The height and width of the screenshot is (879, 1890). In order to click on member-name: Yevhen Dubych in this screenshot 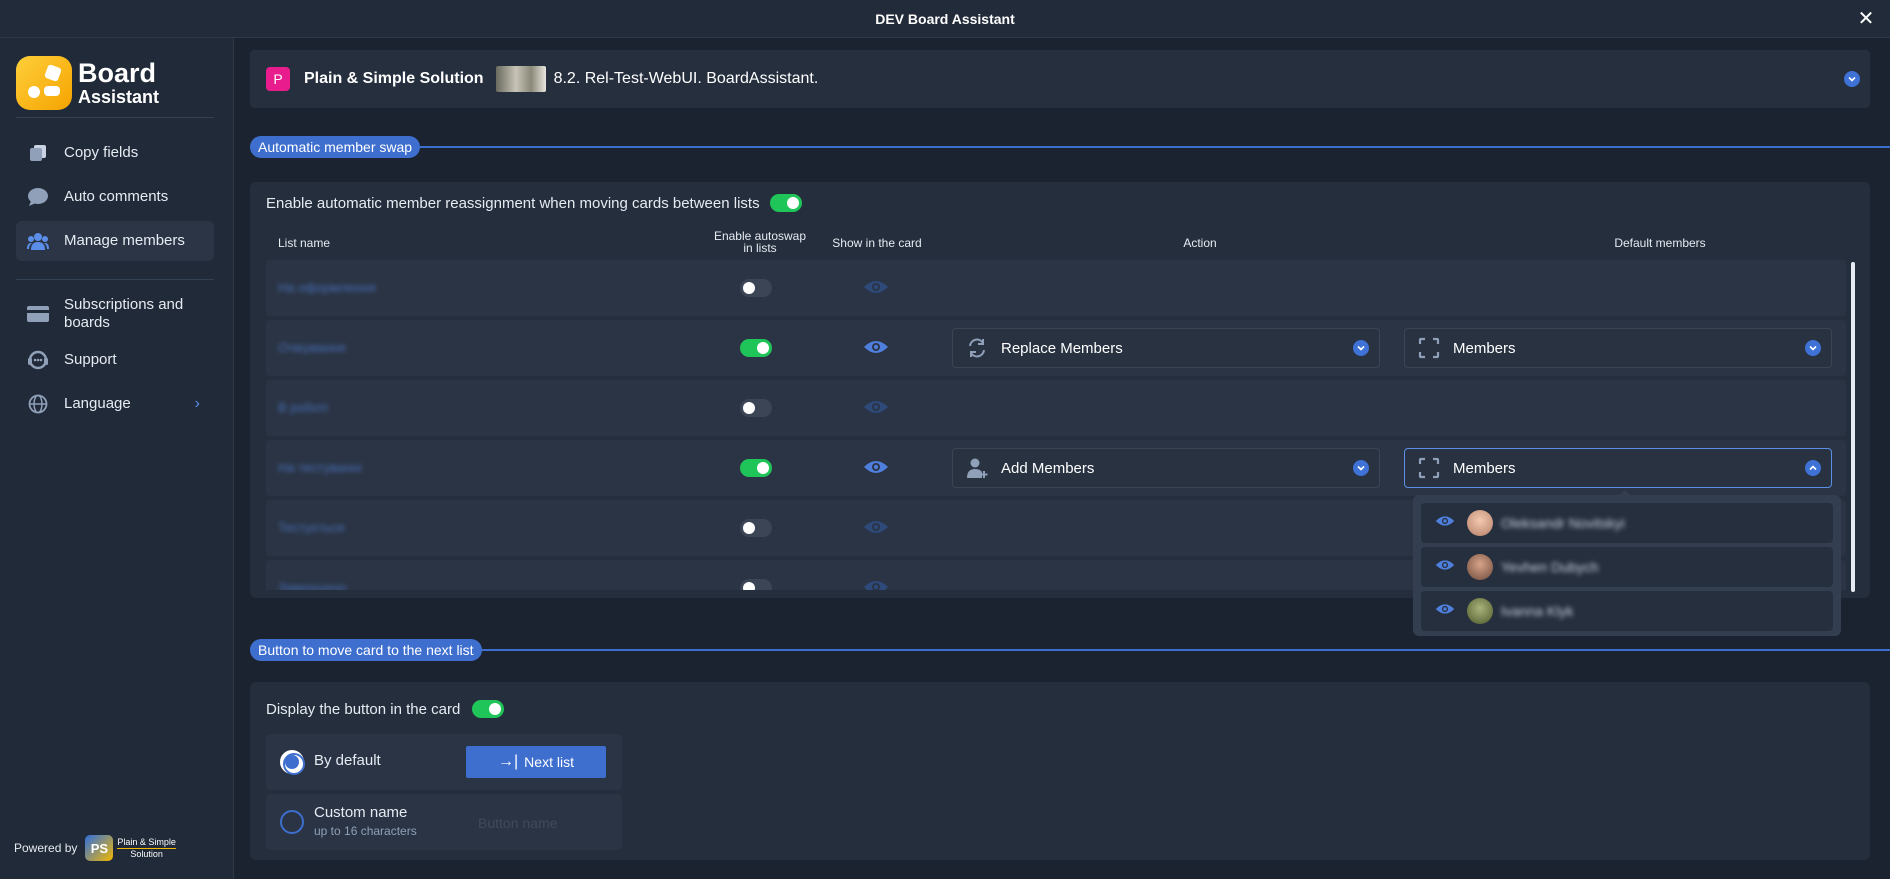, I will do `click(1550, 567)`.